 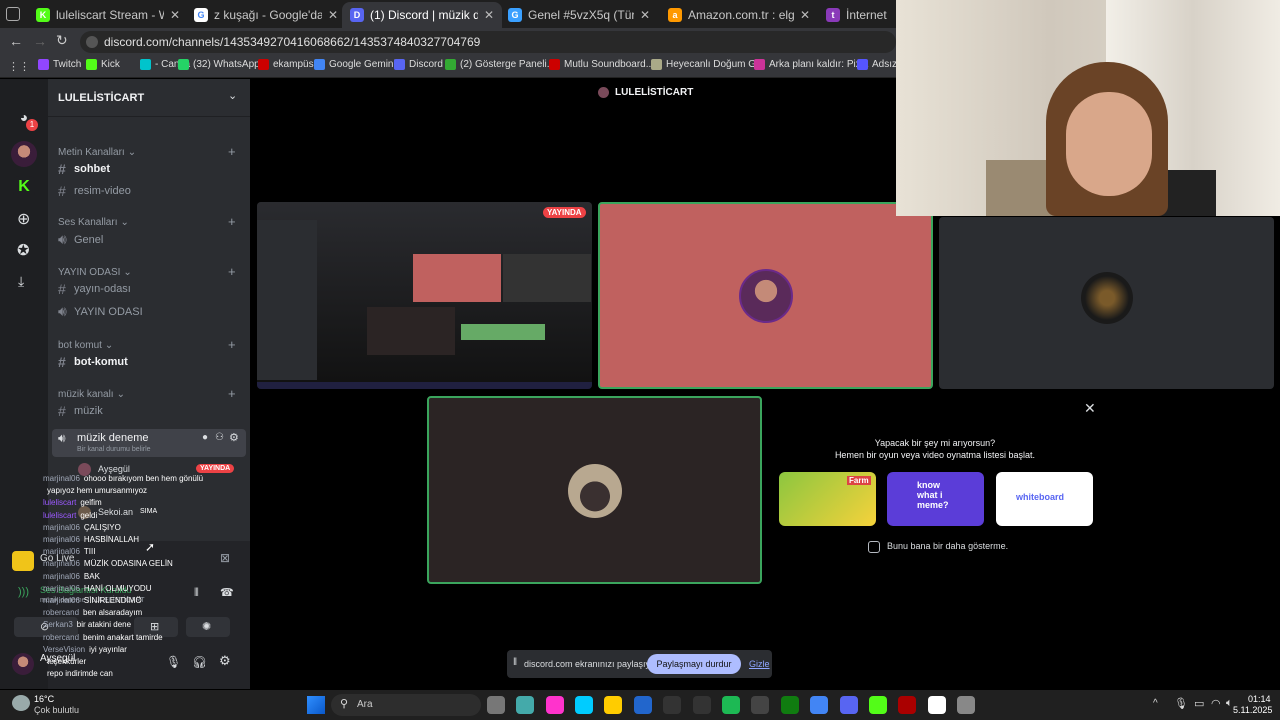 I want to click on back-icon: ←, so click(x=16, y=41).